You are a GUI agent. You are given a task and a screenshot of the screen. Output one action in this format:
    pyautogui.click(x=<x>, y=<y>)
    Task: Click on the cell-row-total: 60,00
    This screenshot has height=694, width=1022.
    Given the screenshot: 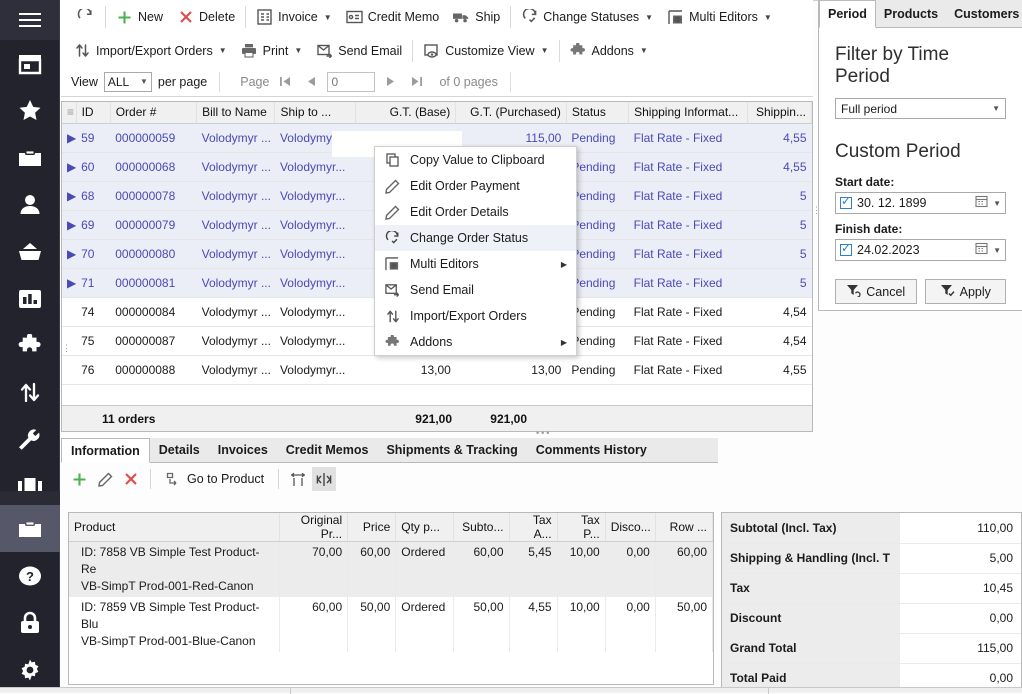 What is the action you would take?
    pyautogui.click(x=684, y=569)
    